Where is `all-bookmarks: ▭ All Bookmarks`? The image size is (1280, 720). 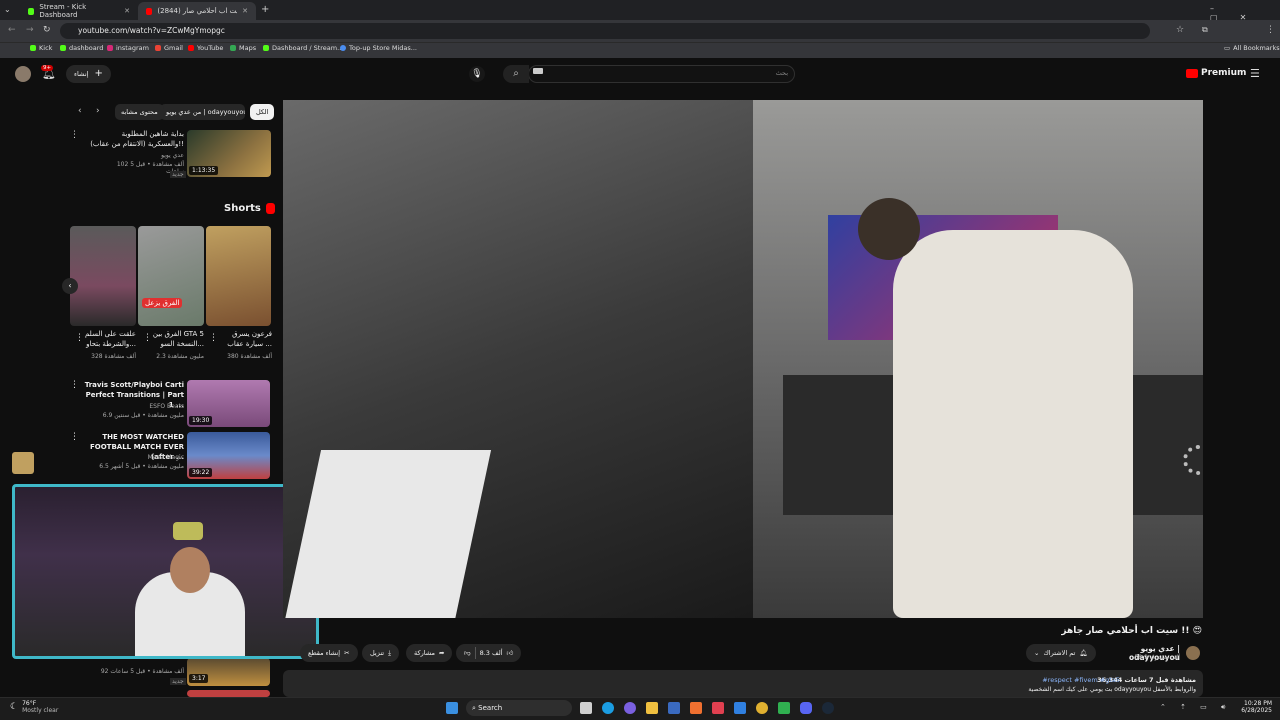
all-bookmarks: ▭ All Bookmarks is located at coordinates (1252, 48).